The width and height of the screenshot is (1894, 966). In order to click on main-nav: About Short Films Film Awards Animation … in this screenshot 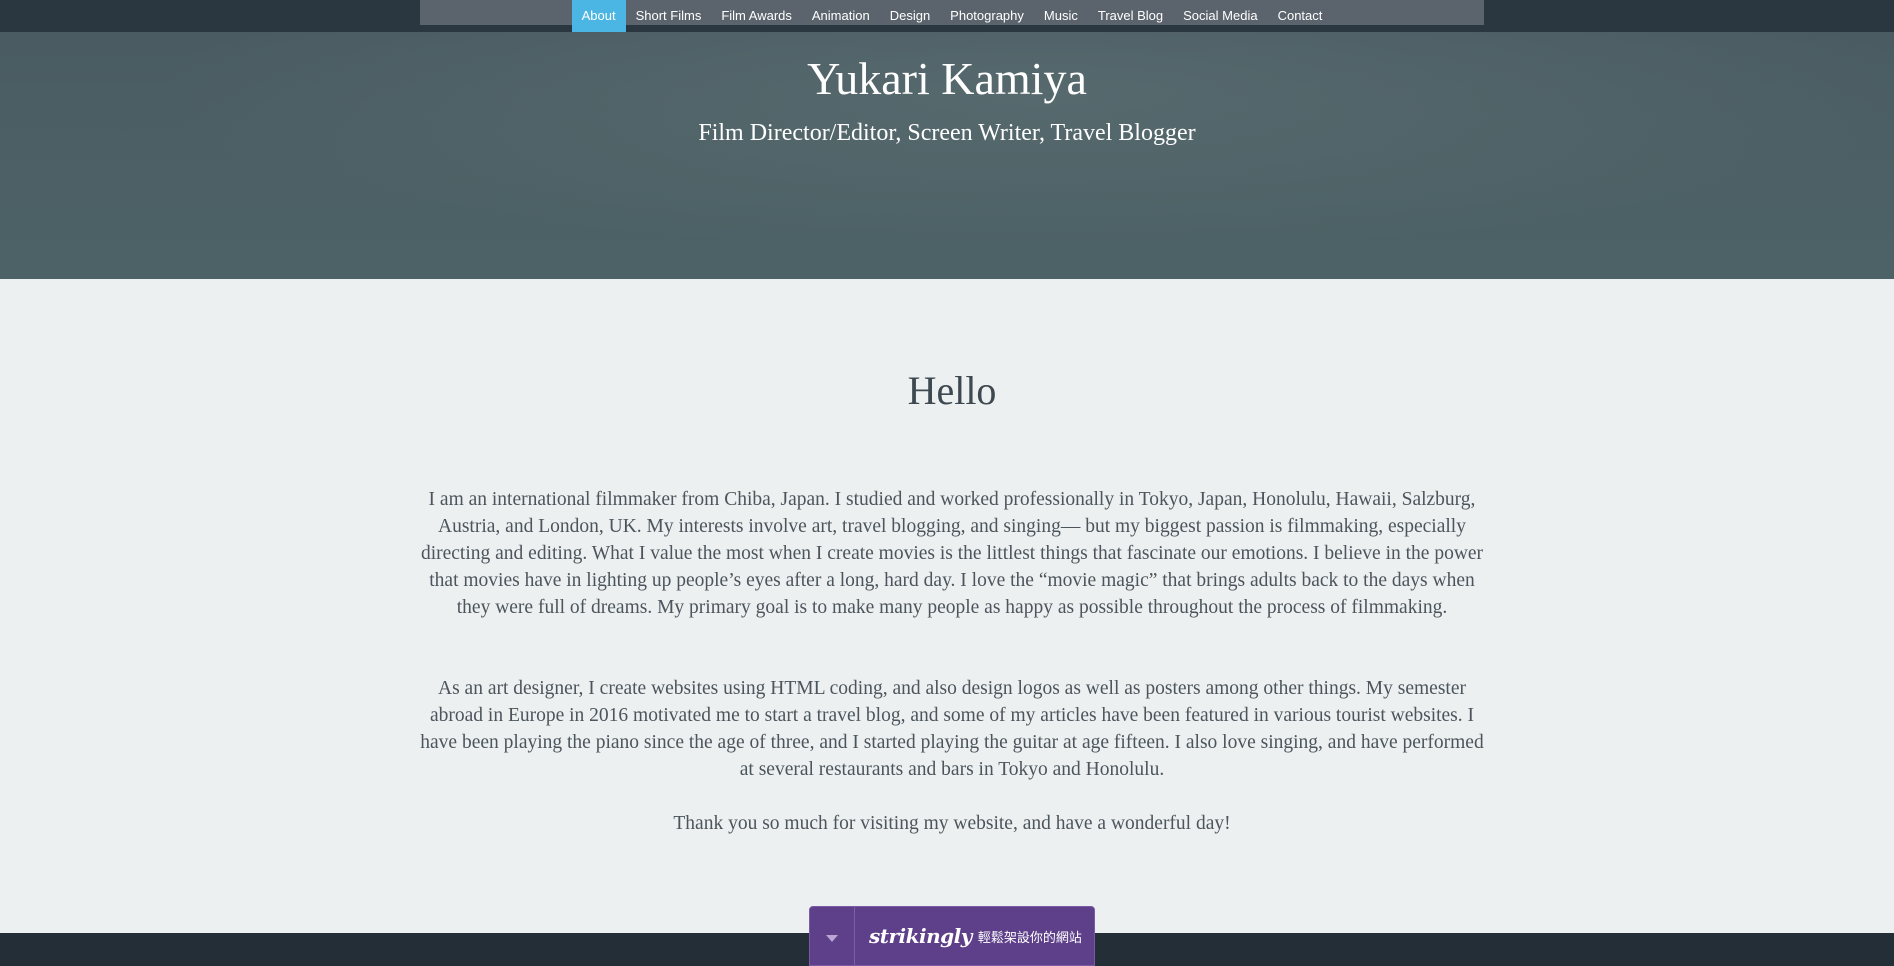, I will do `click(952, 16)`.